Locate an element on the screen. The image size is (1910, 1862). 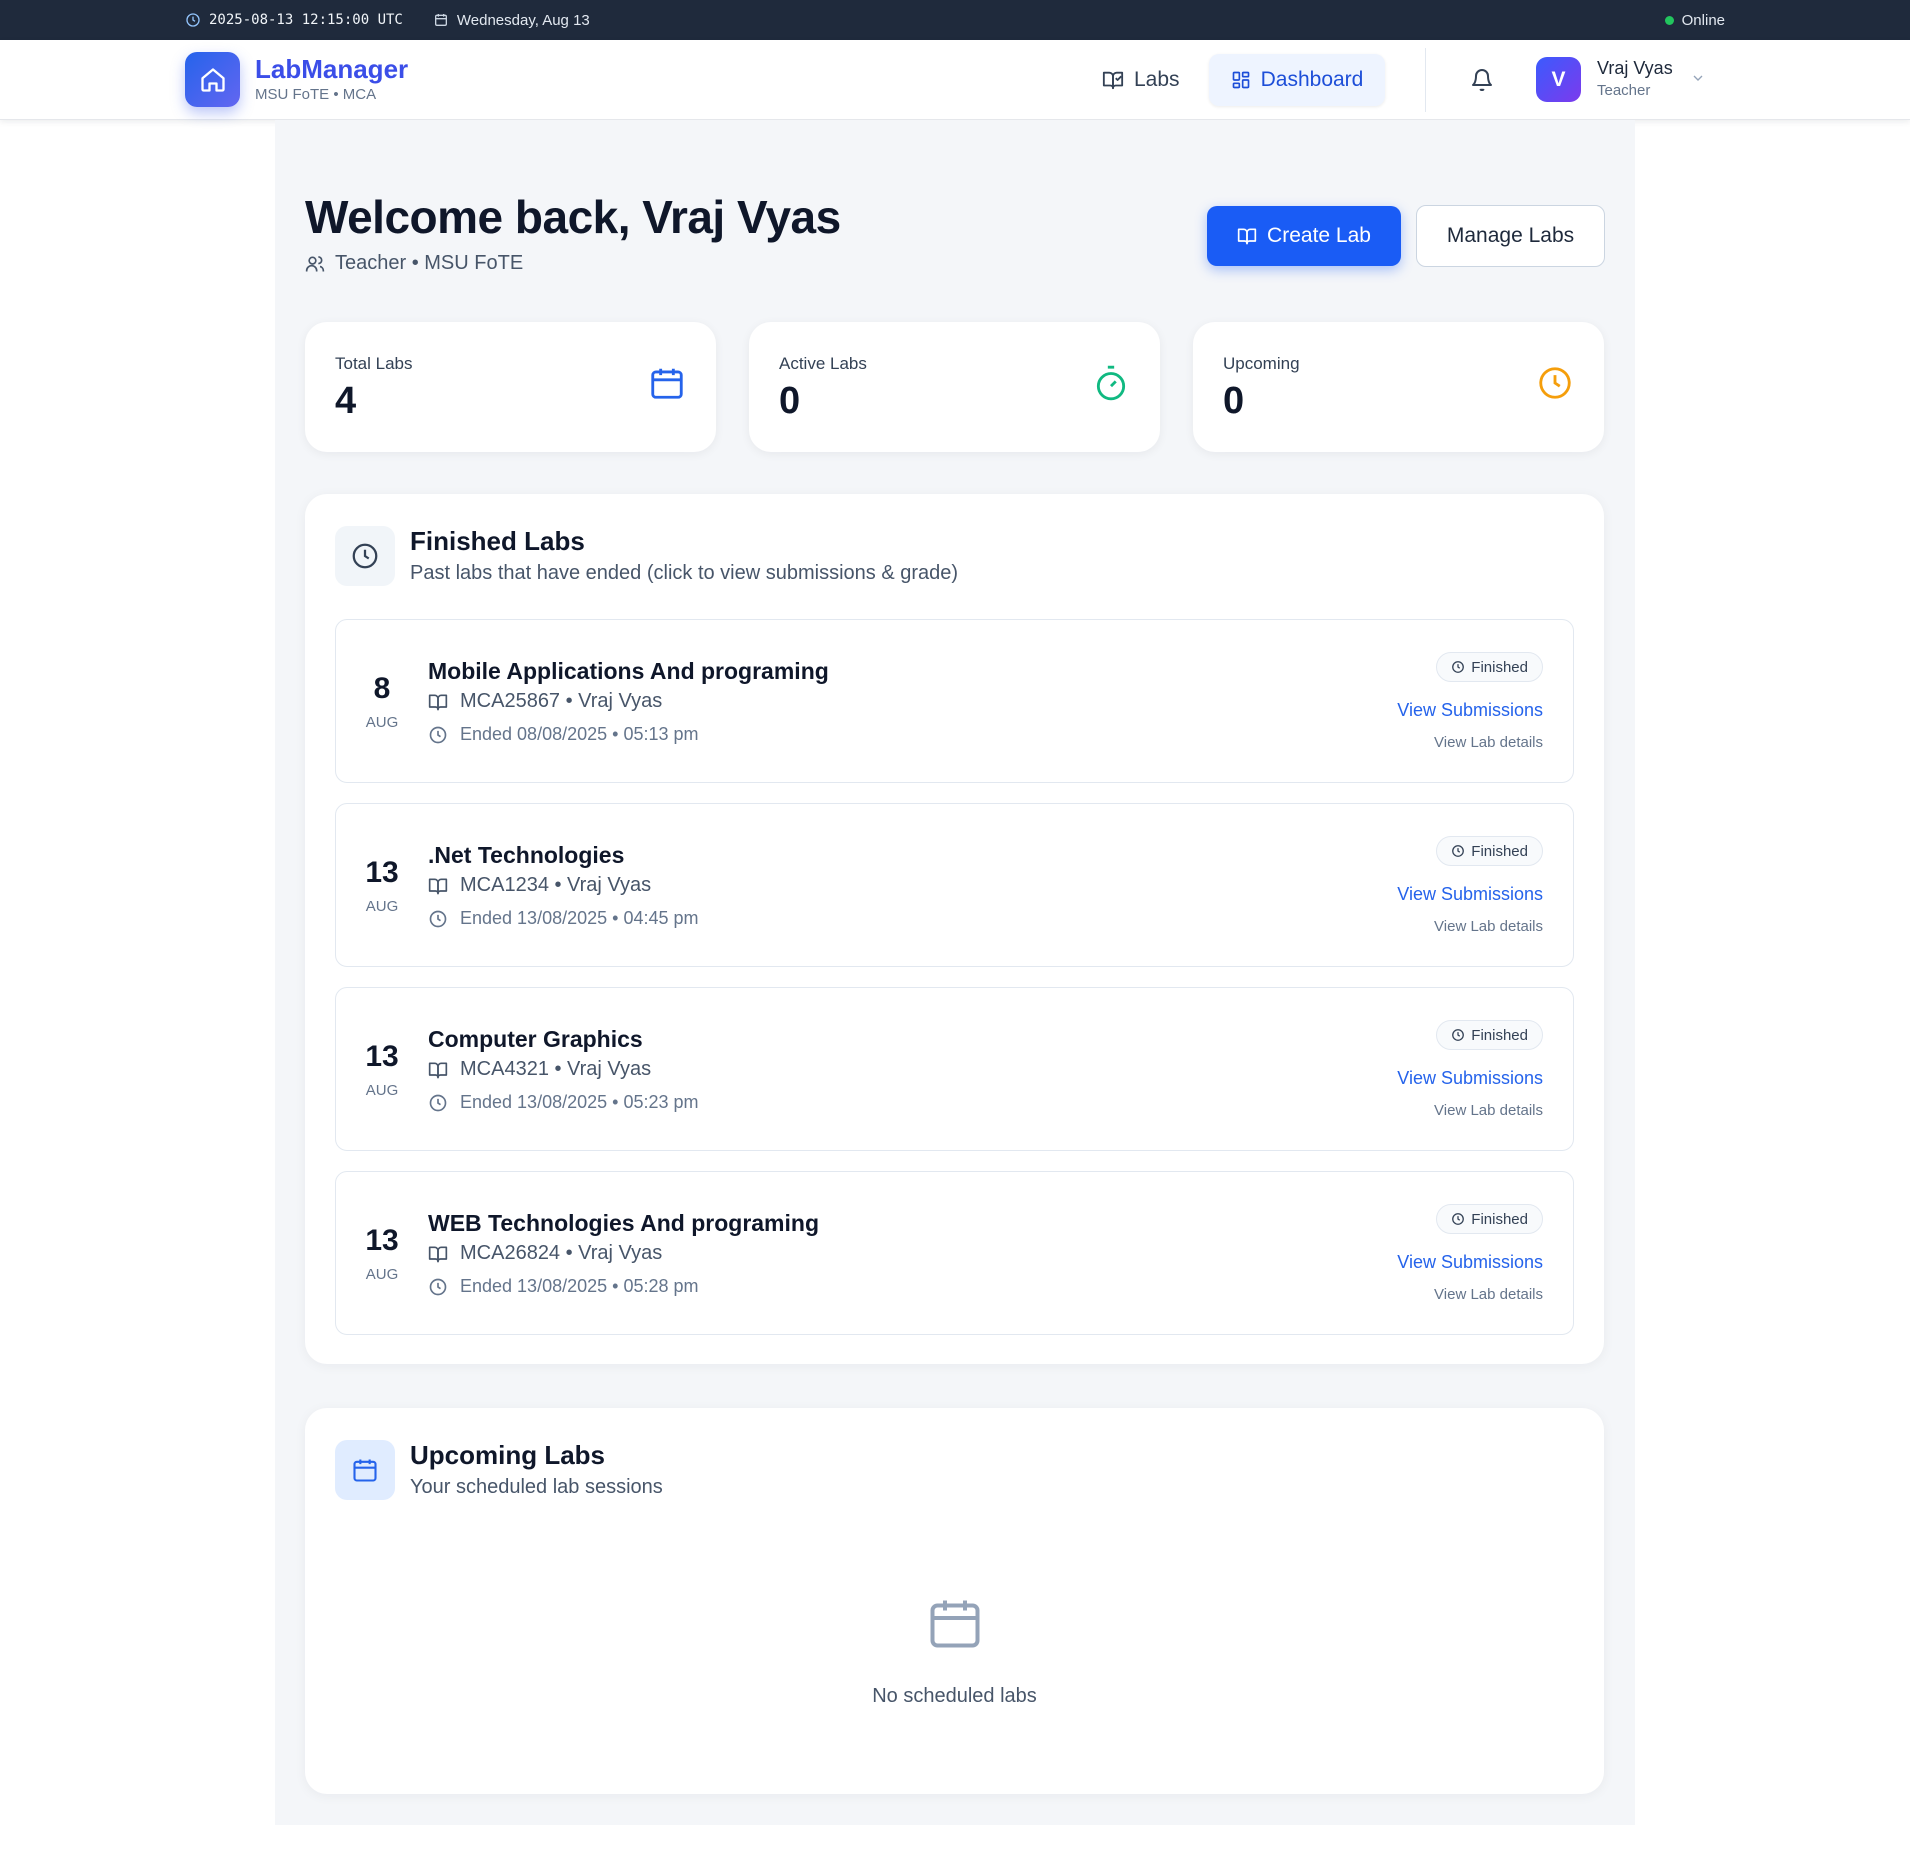
lab-title: WEB Technologies And programing is located at coordinates (623, 1223).